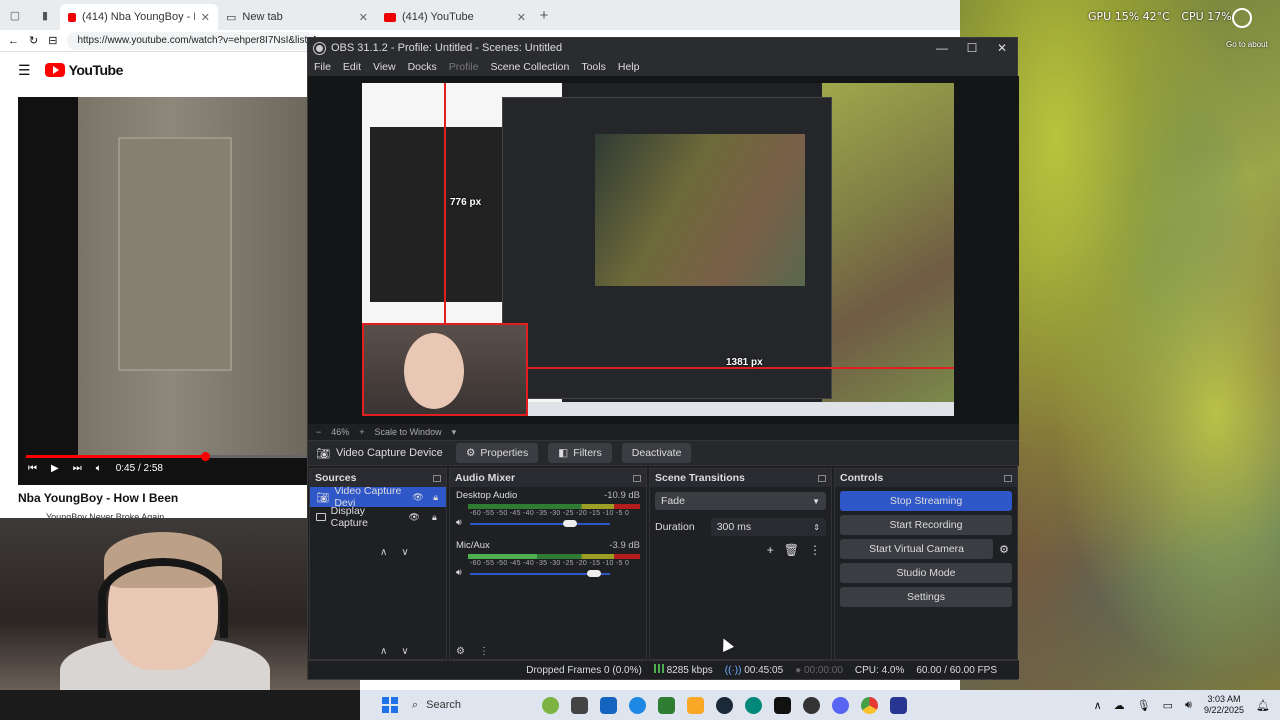 The height and width of the screenshot is (720, 1280). What do you see at coordinates (926, 501) in the screenshot?
I see `stop-streaming-button: Stop Streaming` at bounding box center [926, 501].